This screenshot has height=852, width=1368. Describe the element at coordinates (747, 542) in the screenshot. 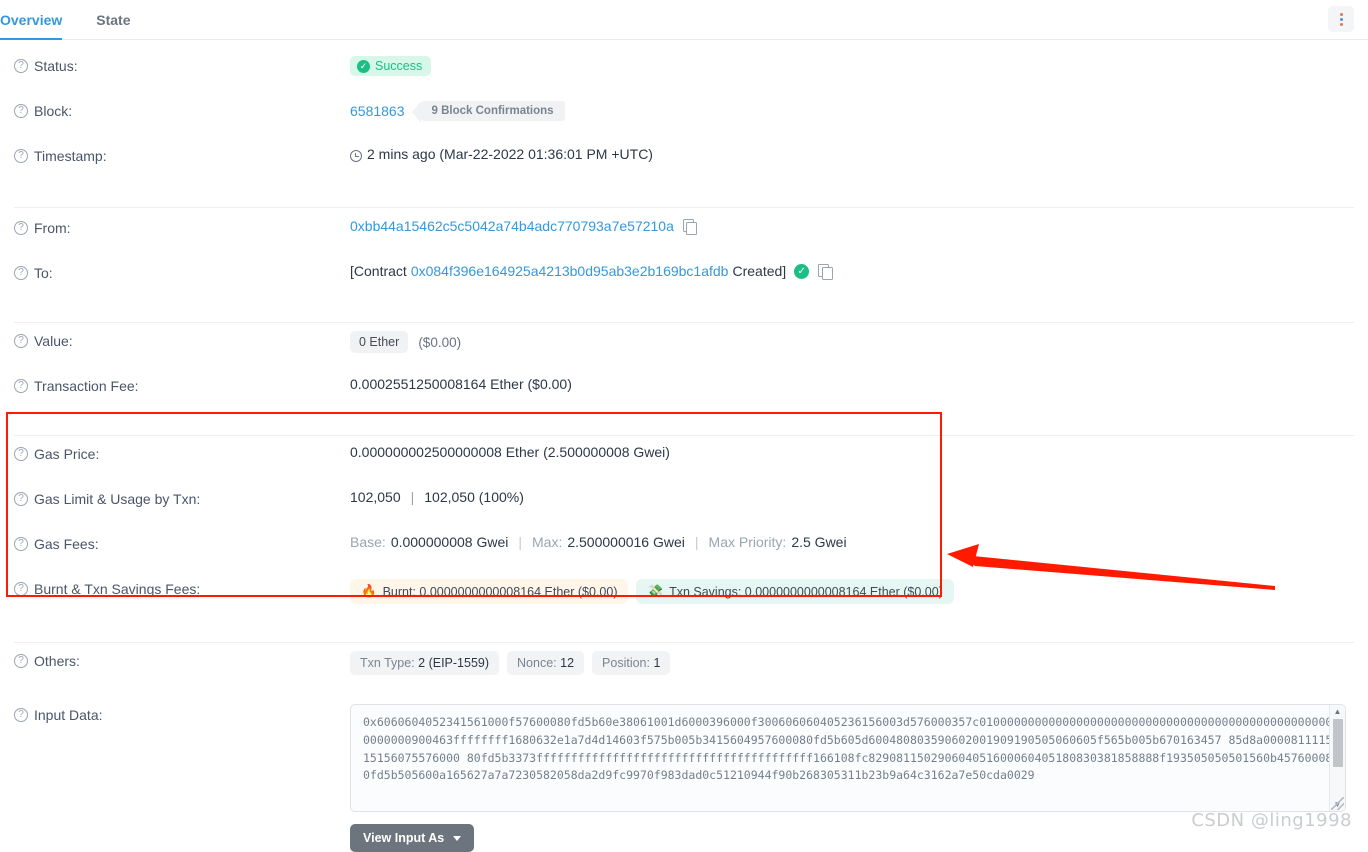

I see `gas-priority-label: Max Priority:` at that location.